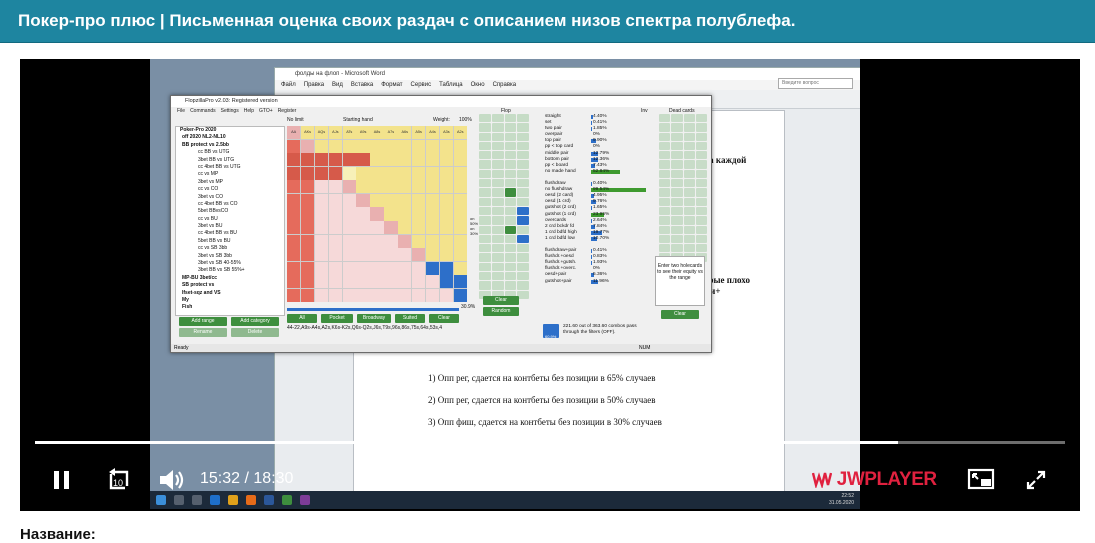 The image size is (1095, 543). I want to click on hand-cell: A5s, so click(418, 132).